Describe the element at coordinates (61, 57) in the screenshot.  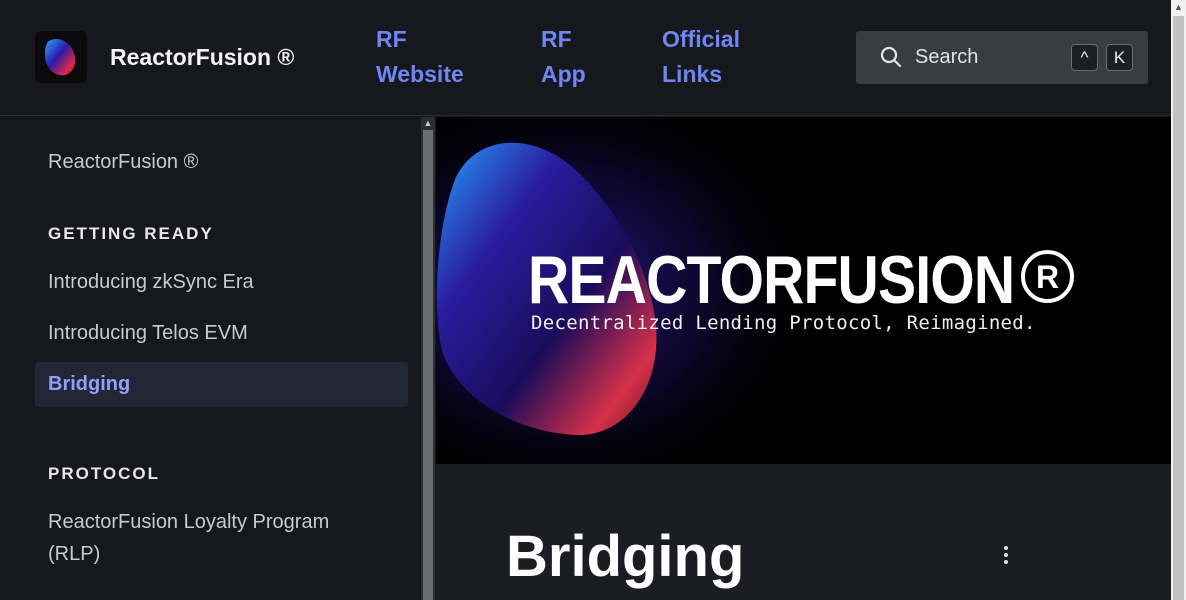
I see `logo-icon` at that location.